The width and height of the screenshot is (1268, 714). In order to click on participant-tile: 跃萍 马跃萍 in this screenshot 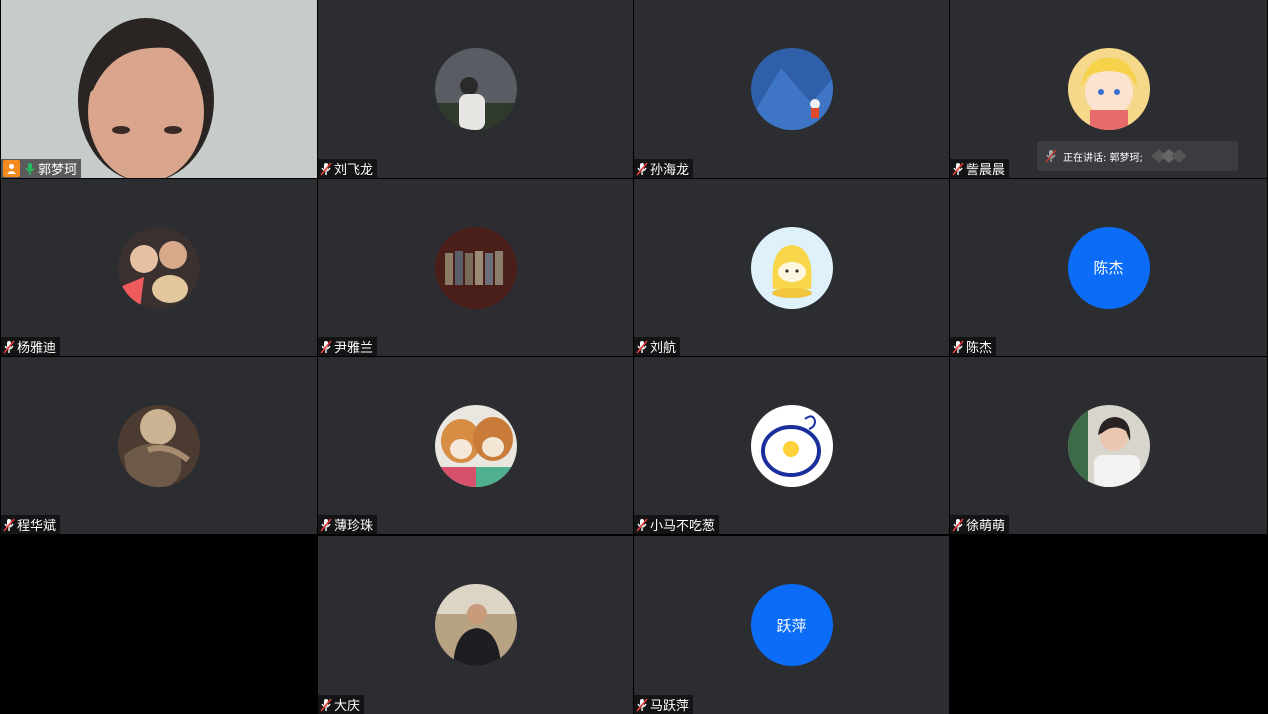, I will do `click(791, 625)`.